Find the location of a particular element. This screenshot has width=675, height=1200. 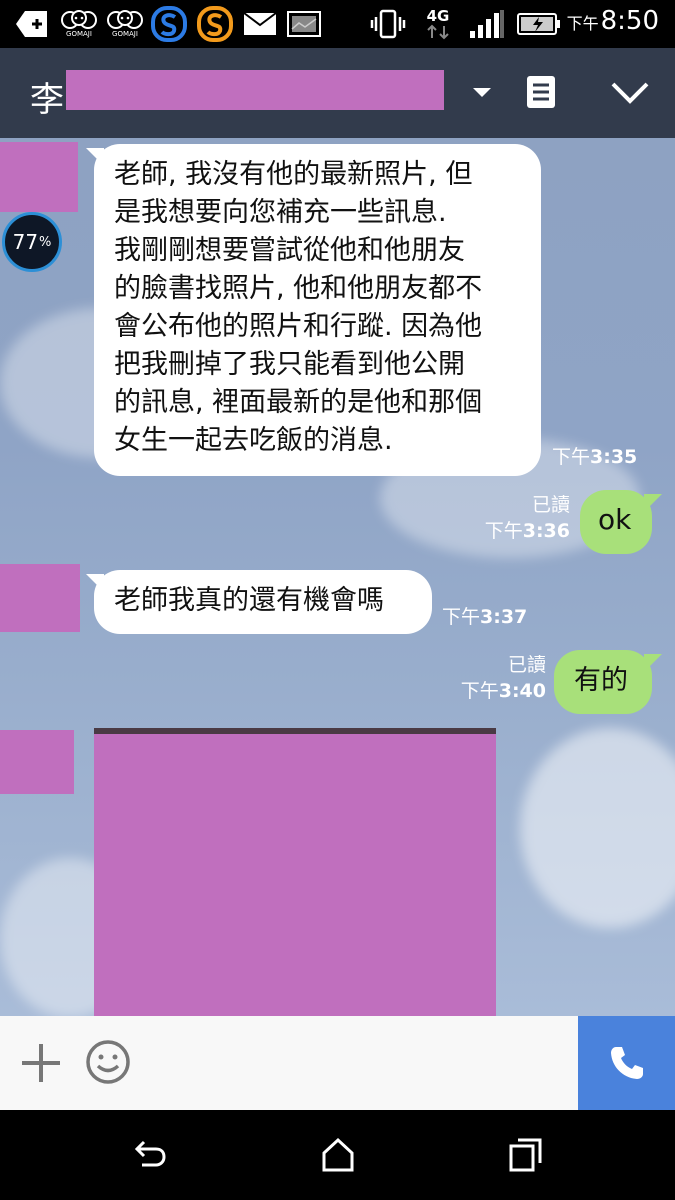

photo-edge is located at coordinates (295, 731).